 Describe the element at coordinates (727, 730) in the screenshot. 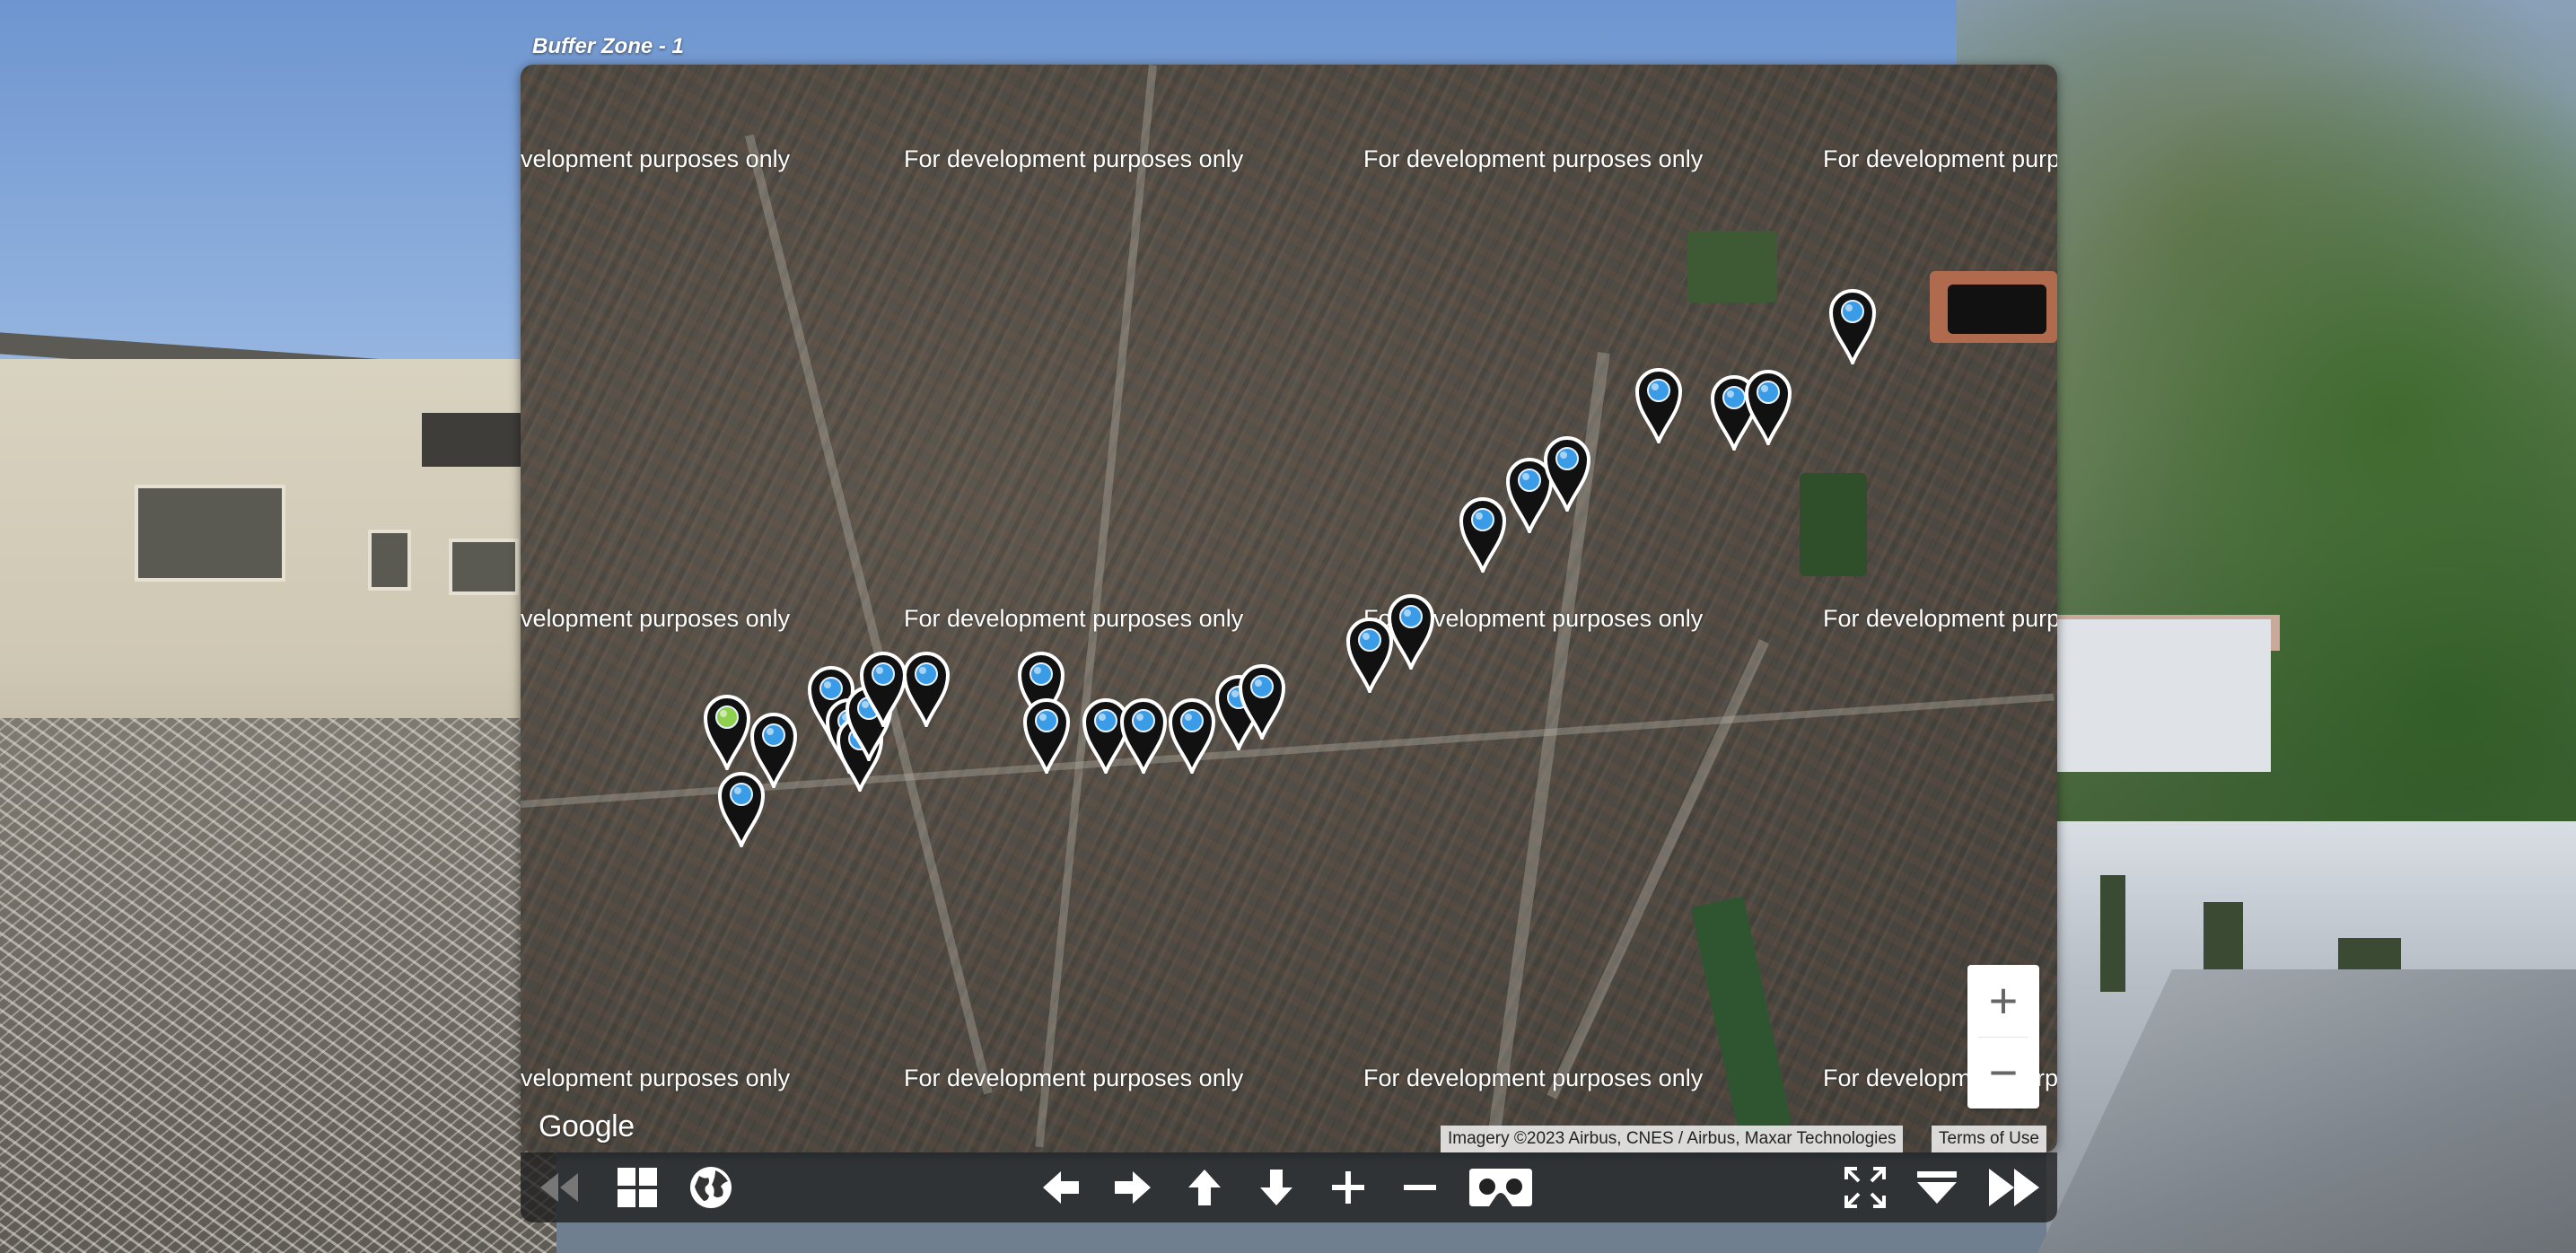

I see `map-marker-active` at that location.